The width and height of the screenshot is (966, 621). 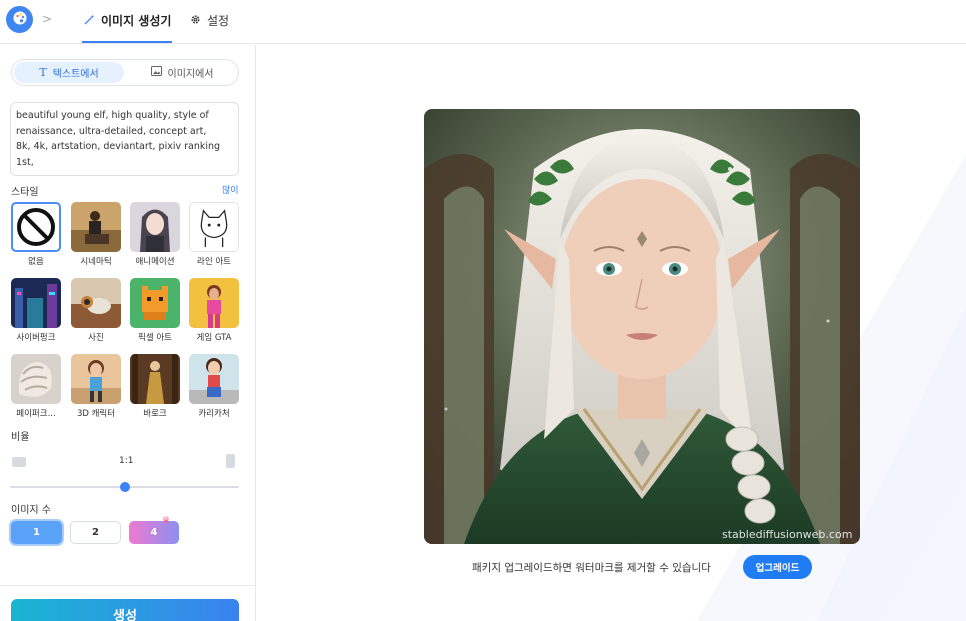 I want to click on style-thumb-baroque, so click(x=155, y=379).